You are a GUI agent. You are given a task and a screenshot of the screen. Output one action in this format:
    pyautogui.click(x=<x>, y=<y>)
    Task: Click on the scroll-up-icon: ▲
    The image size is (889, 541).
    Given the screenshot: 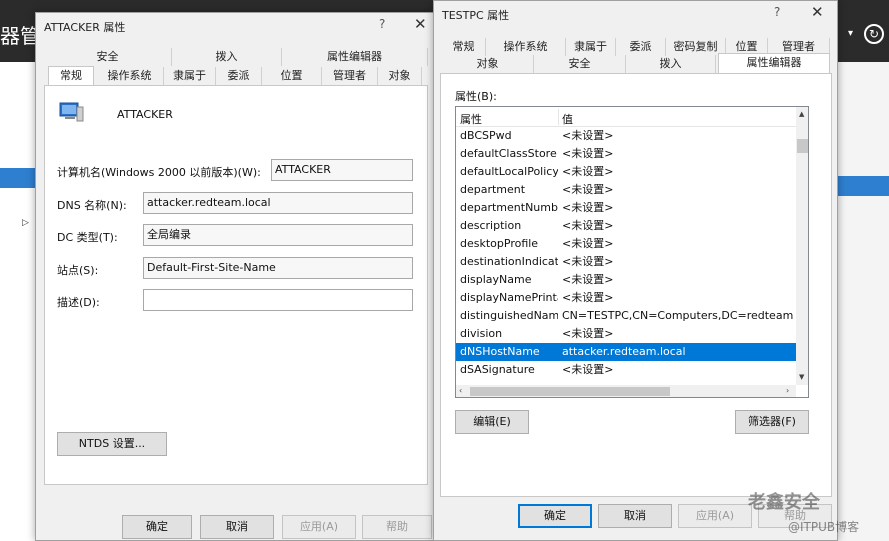 What is the action you would take?
    pyautogui.click(x=801, y=114)
    